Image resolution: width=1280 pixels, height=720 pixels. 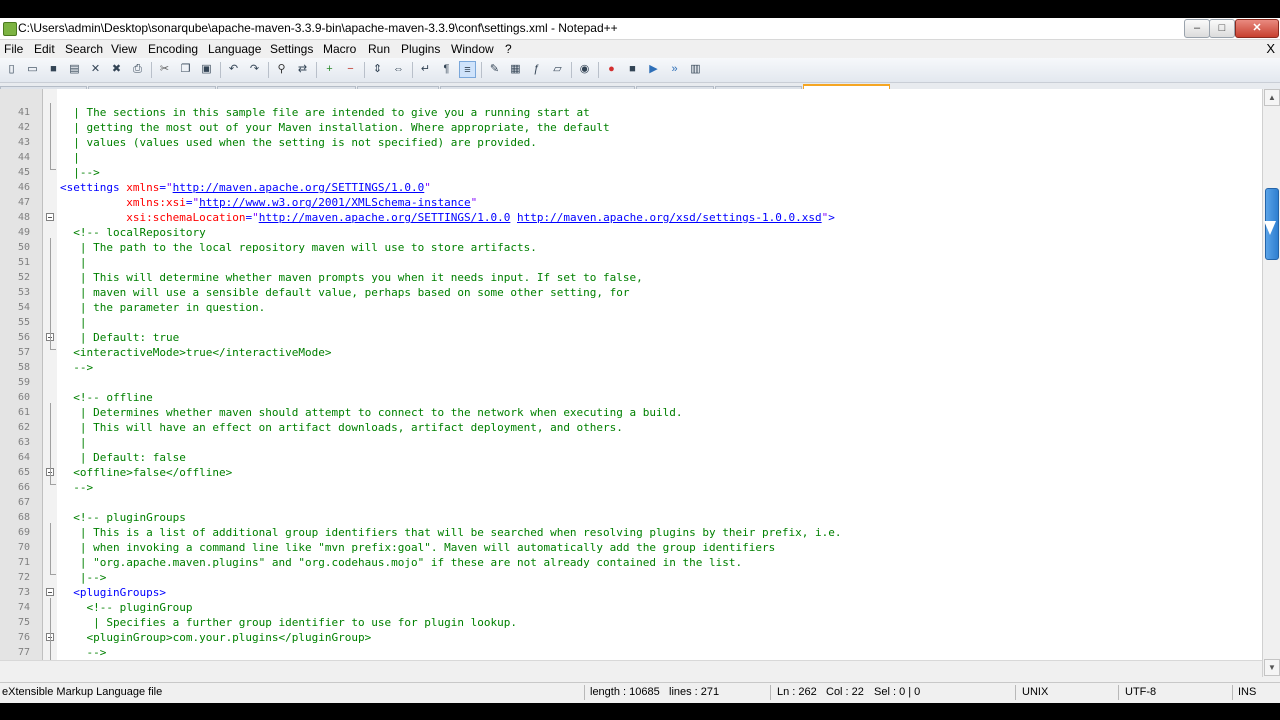 I want to click on find-icon: ⚲, so click(x=281, y=69).